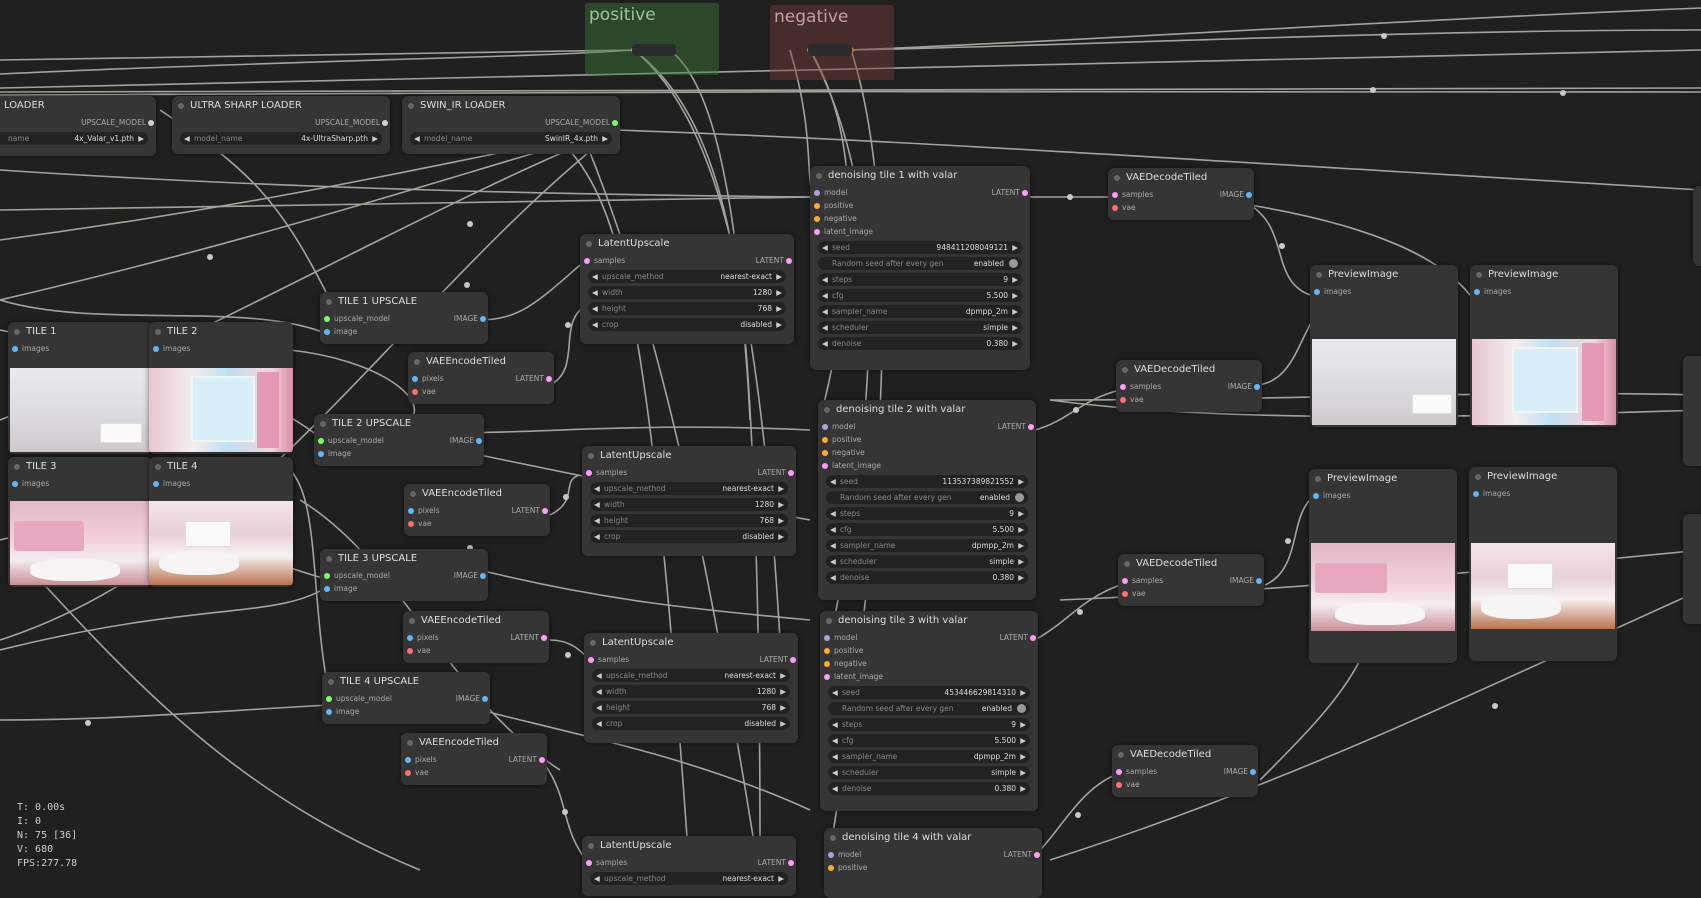 The height and width of the screenshot is (898, 1701). I want to click on seed-field: ◀ seed 113537389821552 ▶, so click(927, 481).